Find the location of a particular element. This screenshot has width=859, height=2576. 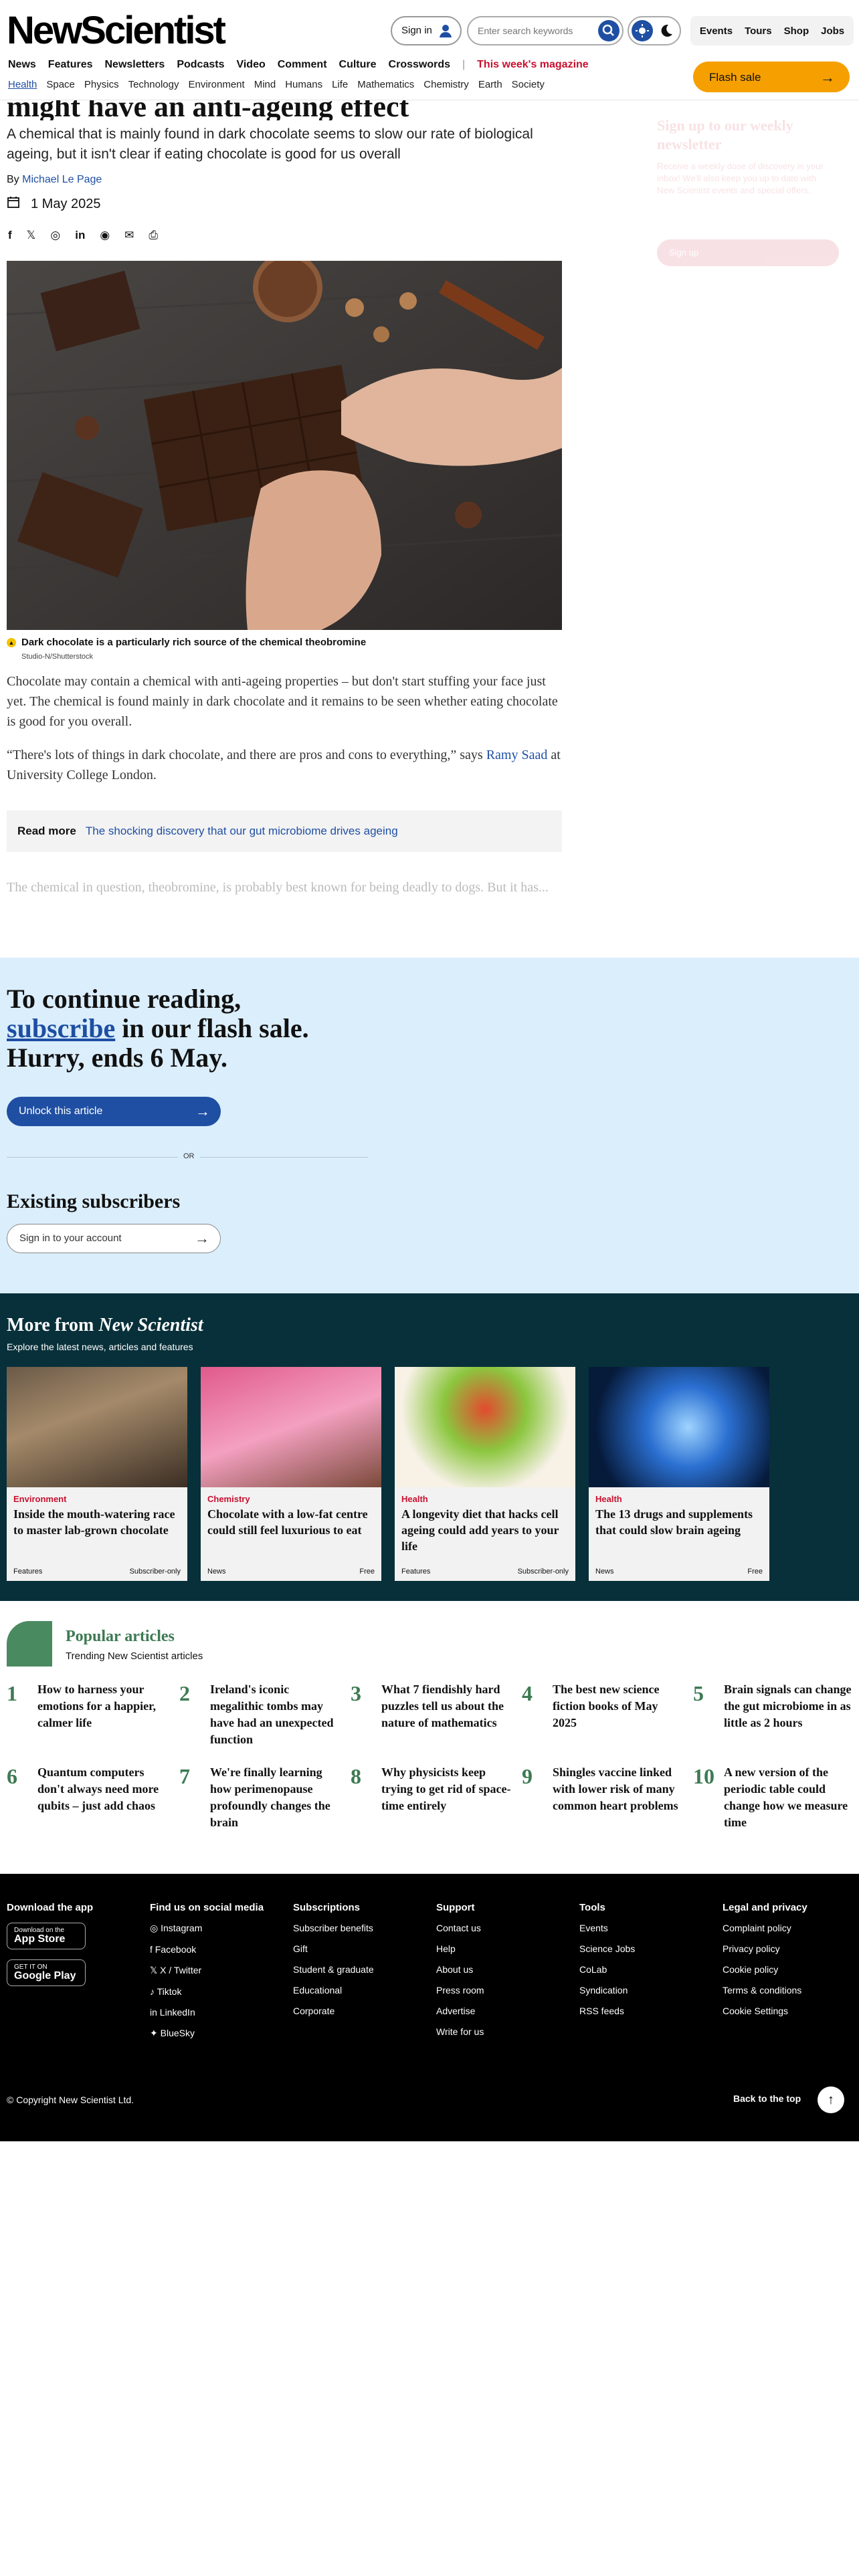

author-link: Michael Le Page is located at coordinates (62, 180).